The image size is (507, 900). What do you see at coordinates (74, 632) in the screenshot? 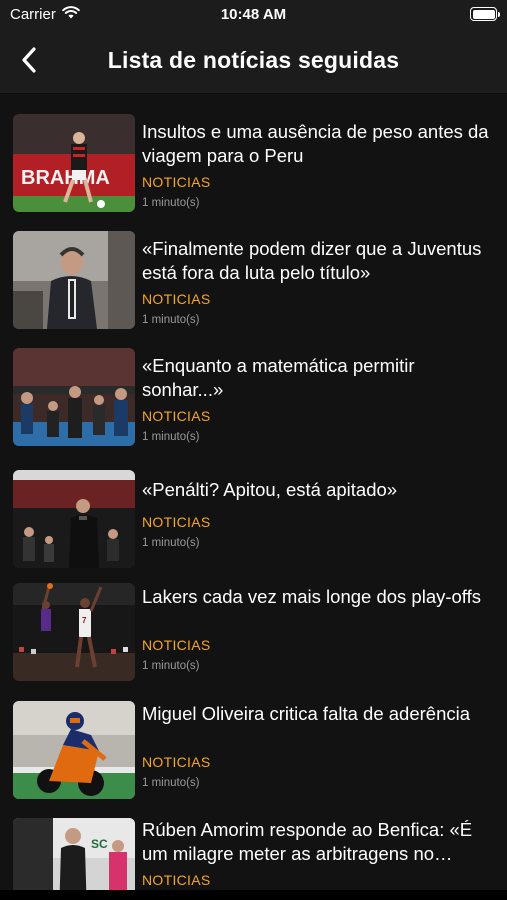
I see `news-thumbnail: 7` at bounding box center [74, 632].